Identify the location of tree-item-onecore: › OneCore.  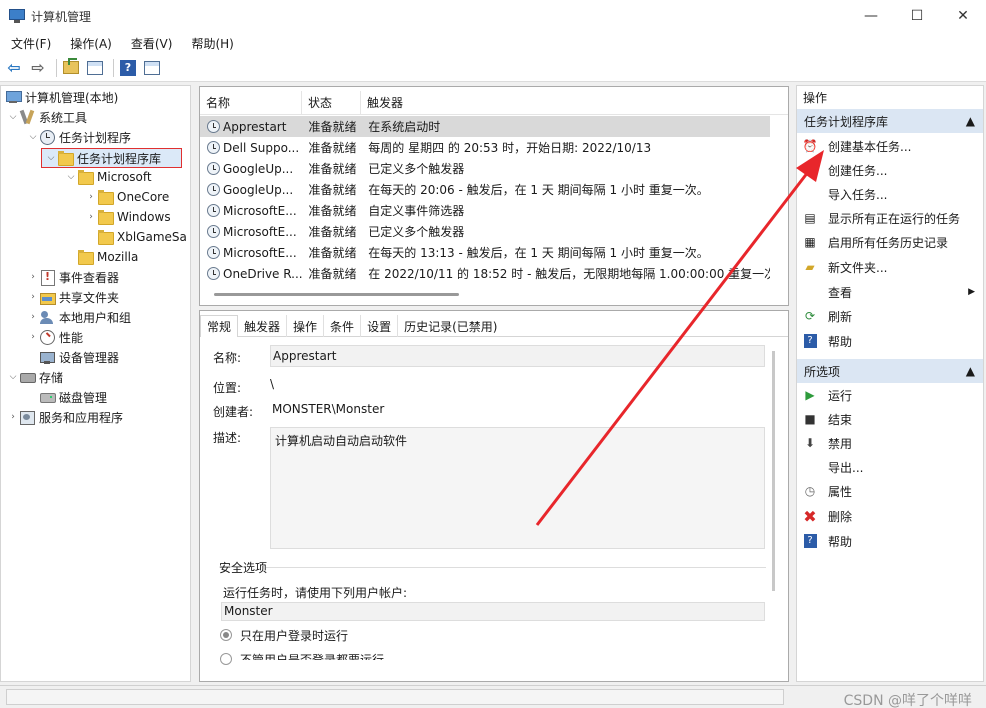
(127, 197).